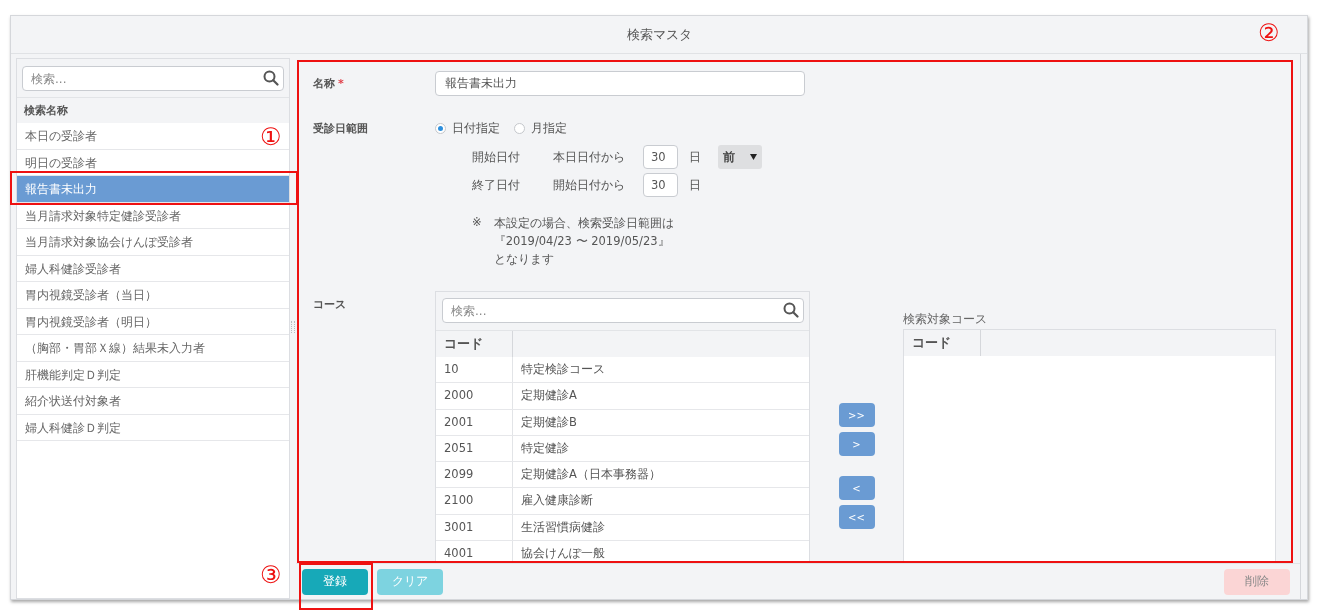 The height and width of the screenshot is (613, 1319). Describe the element at coordinates (153, 401) in the screenshot. I see `list-item: 紹介状送付対象者` at that location.